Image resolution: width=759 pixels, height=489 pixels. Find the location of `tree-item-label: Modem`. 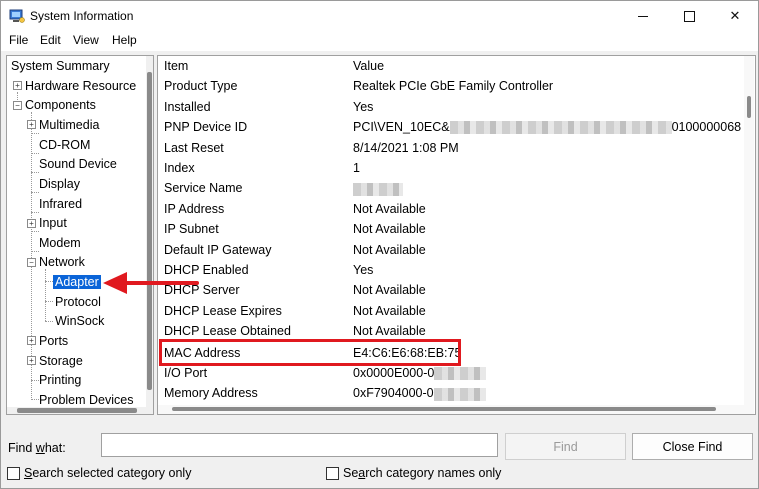

tree-item-label: Modem is located at coordinates (60, 243).